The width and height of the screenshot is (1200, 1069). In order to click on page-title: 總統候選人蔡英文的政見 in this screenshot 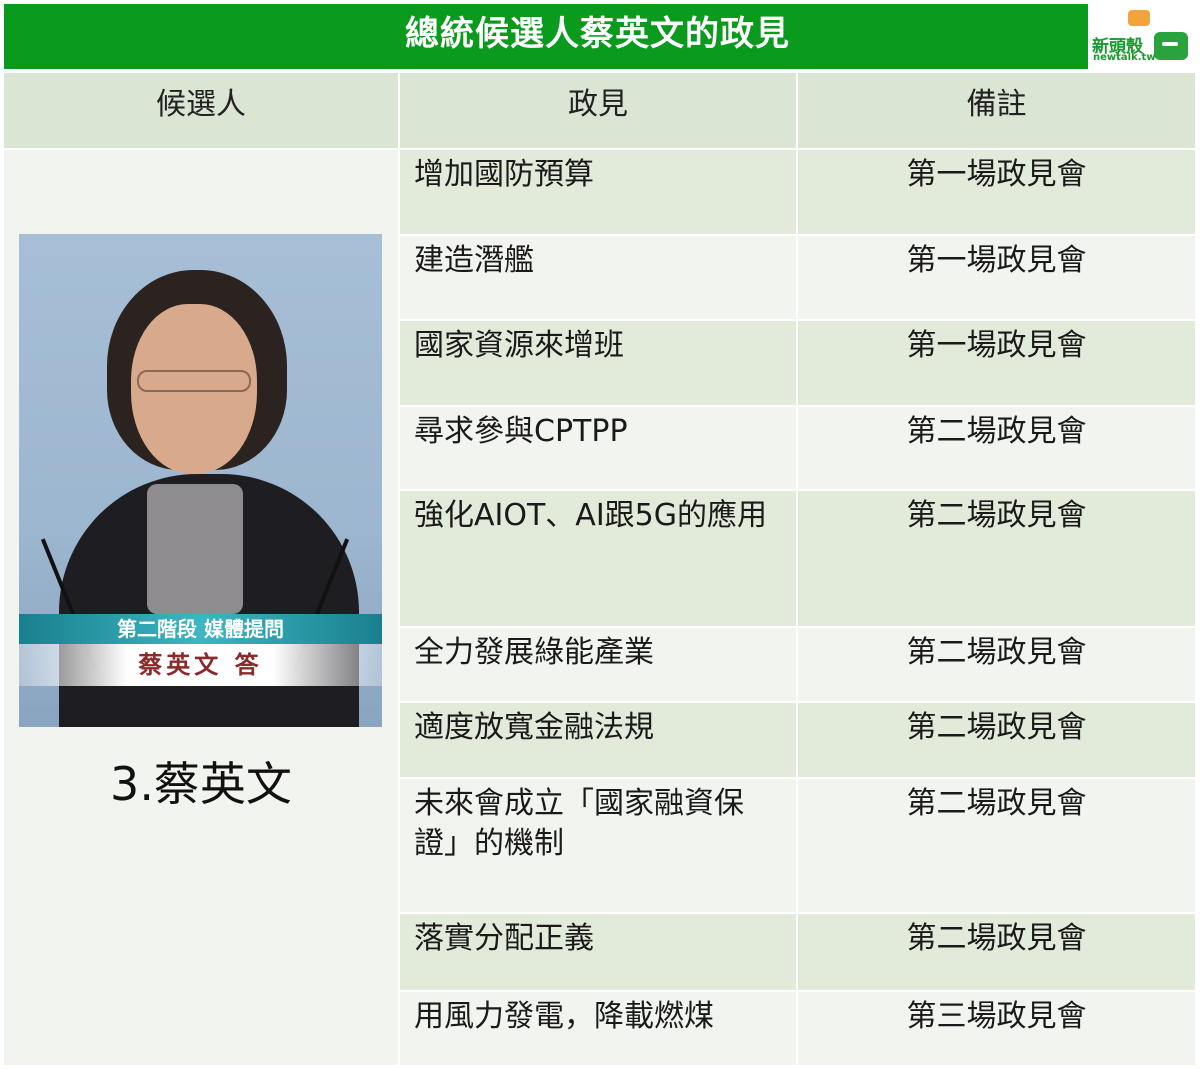, I will do `click(597, 34)`.